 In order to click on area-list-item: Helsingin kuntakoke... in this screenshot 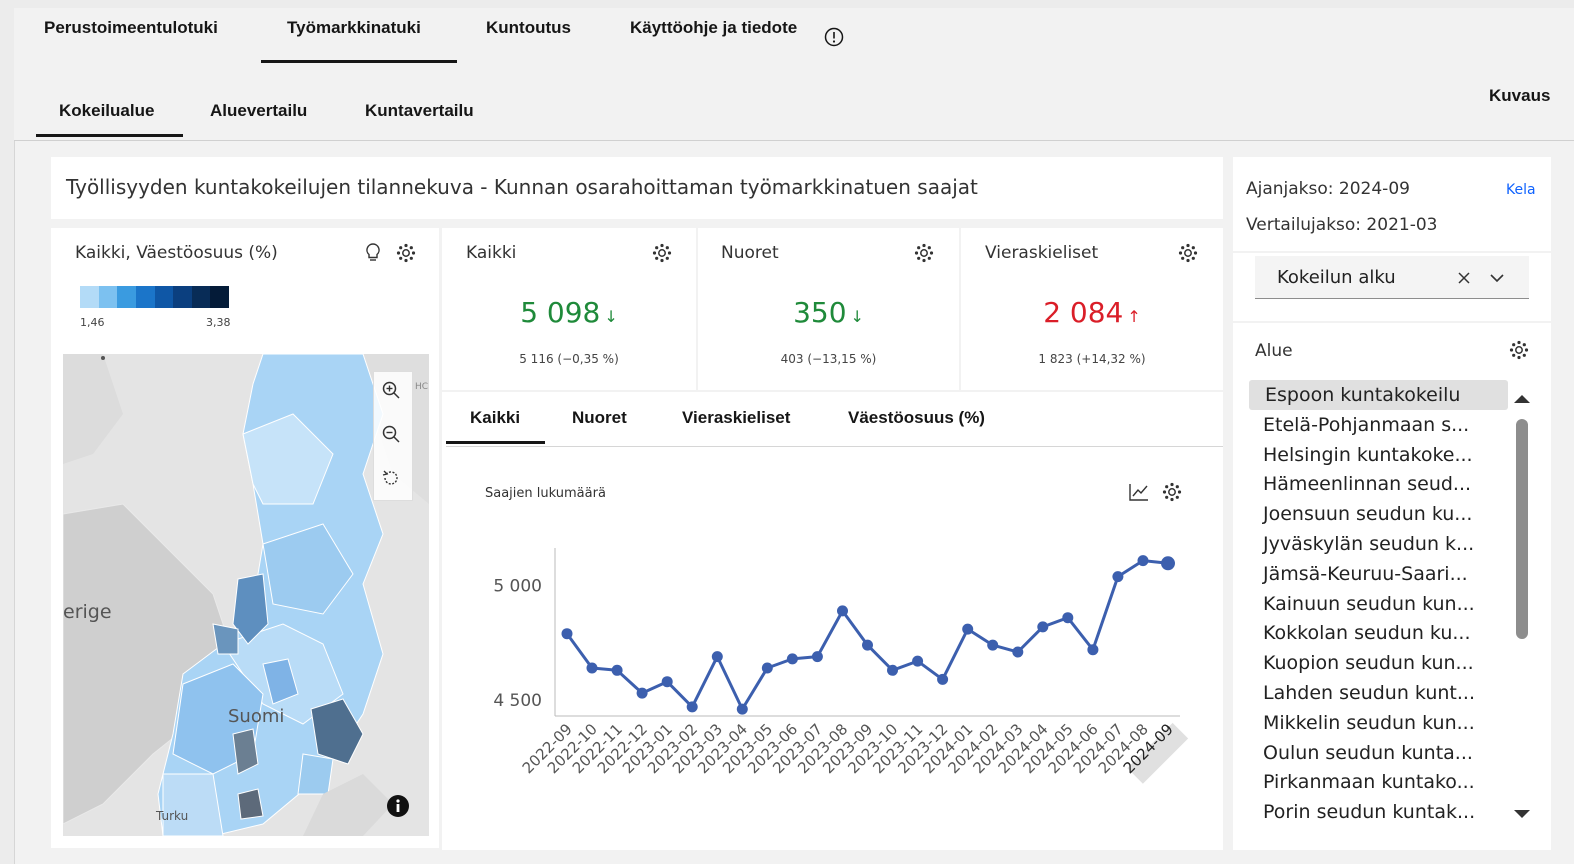, I will do `click(1368, 455)`.